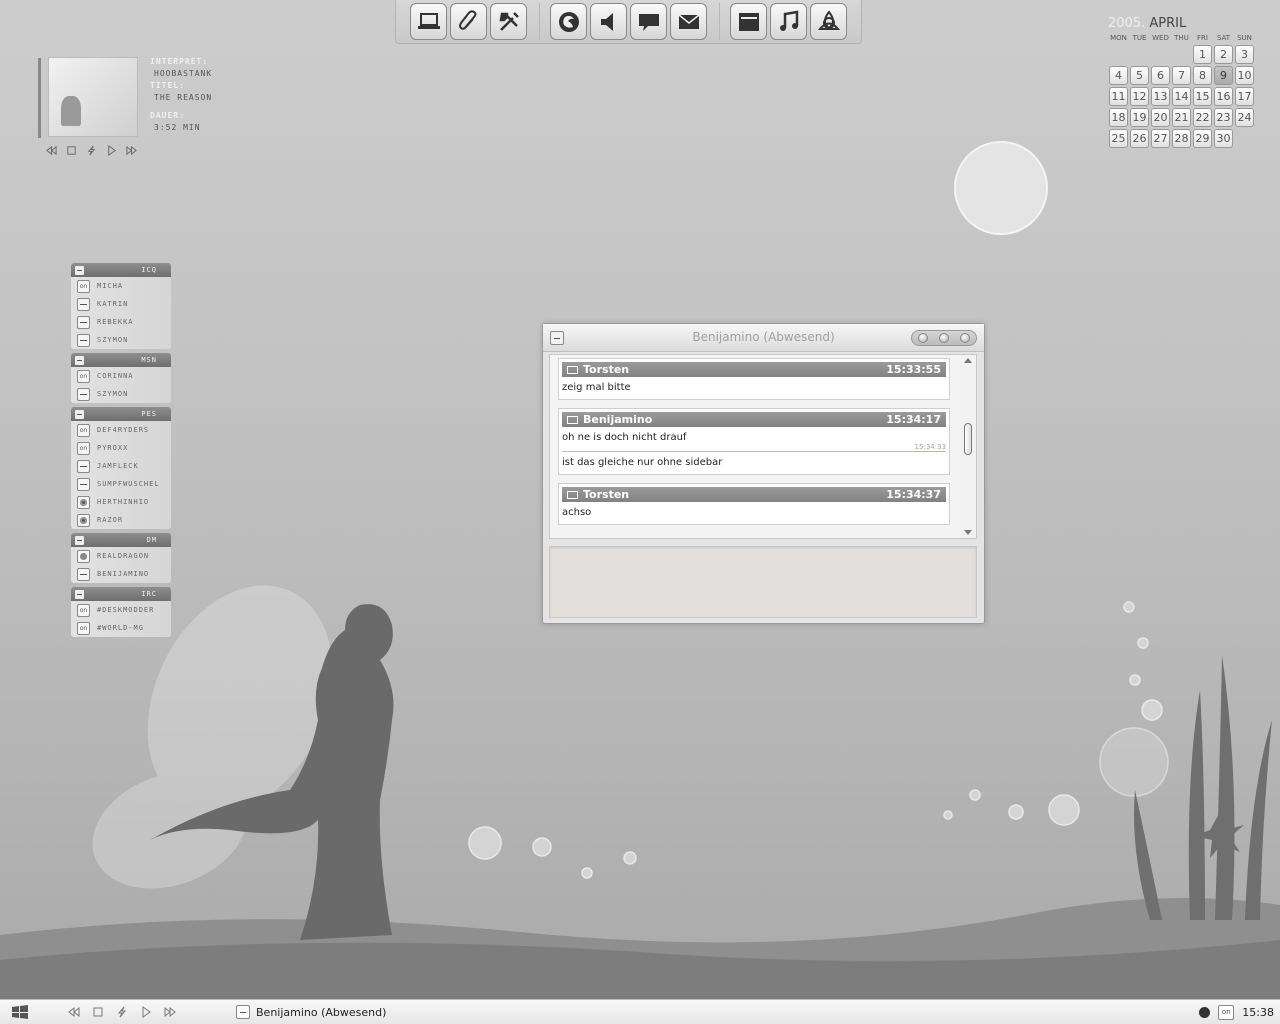 This screenshot has width=1280, height=1024. I want to click on contact-item: on MICHA, so click(121, 286).